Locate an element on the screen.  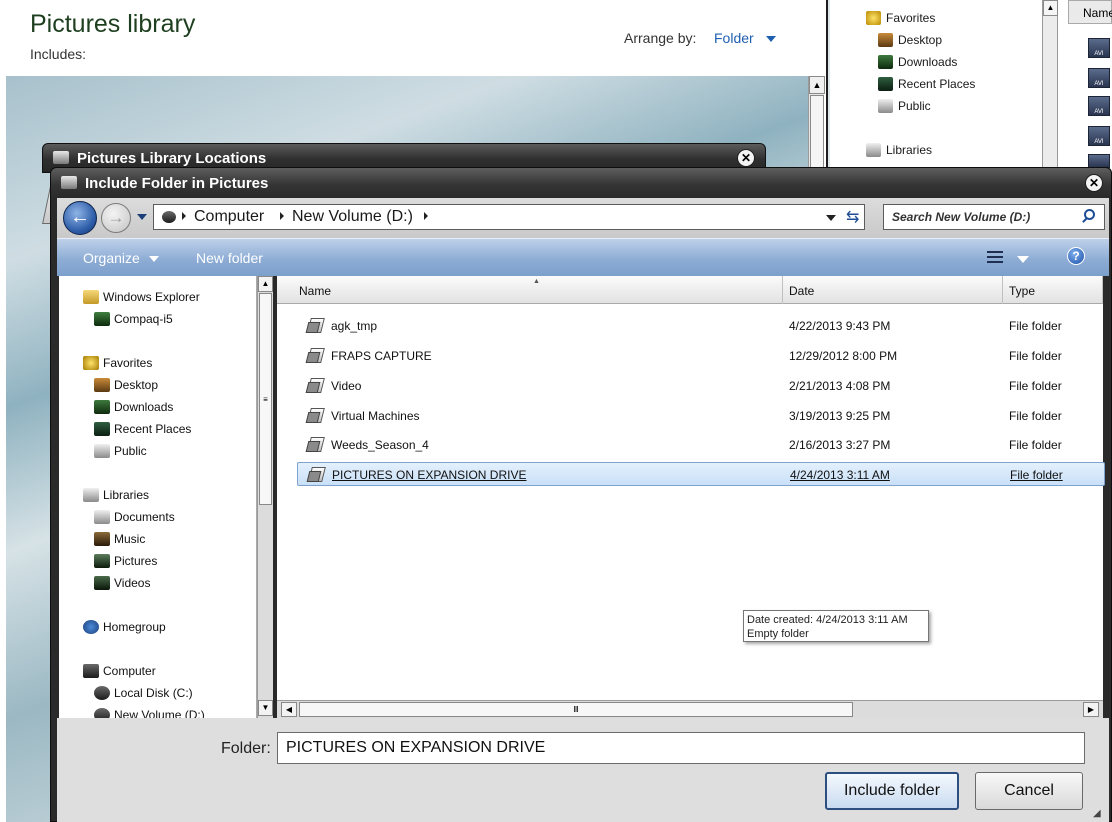
library-includes-link: Includes: is located at coordinates (58, 54).